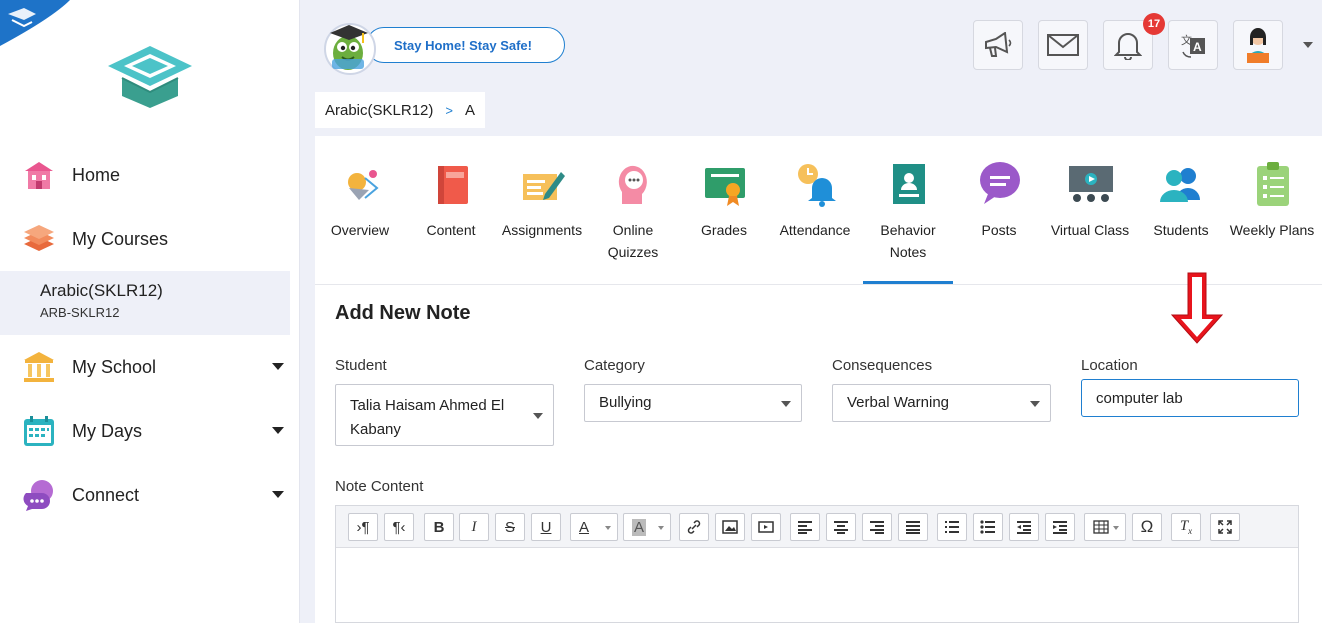 The image size is (1322, 623). I want to click on underline-button: U, so click(546, 527).